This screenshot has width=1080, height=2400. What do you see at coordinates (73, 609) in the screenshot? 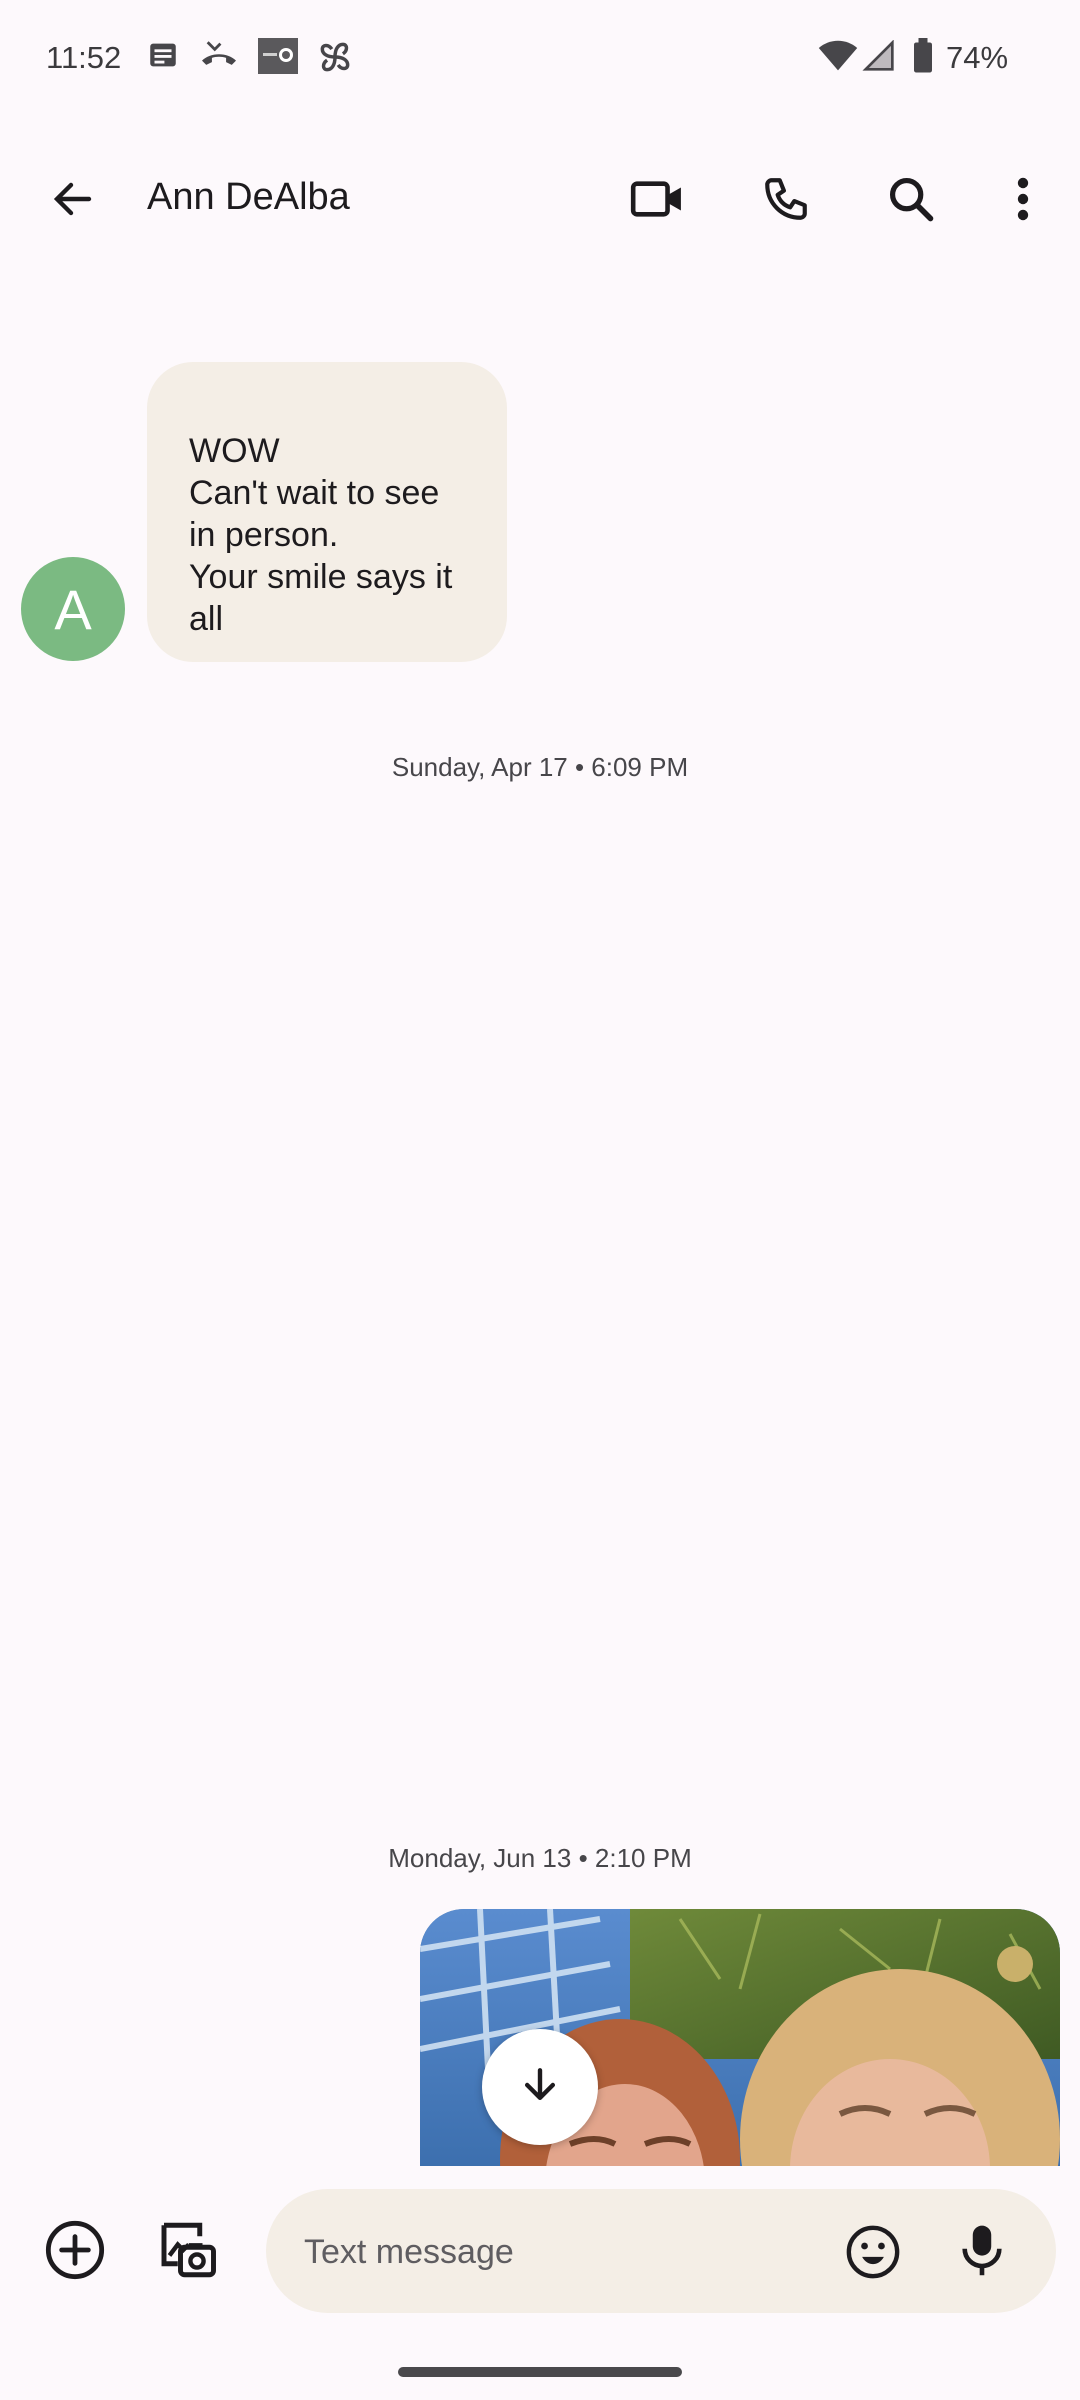
I see `contact-avatar: A` at bounding box center [73, 609].